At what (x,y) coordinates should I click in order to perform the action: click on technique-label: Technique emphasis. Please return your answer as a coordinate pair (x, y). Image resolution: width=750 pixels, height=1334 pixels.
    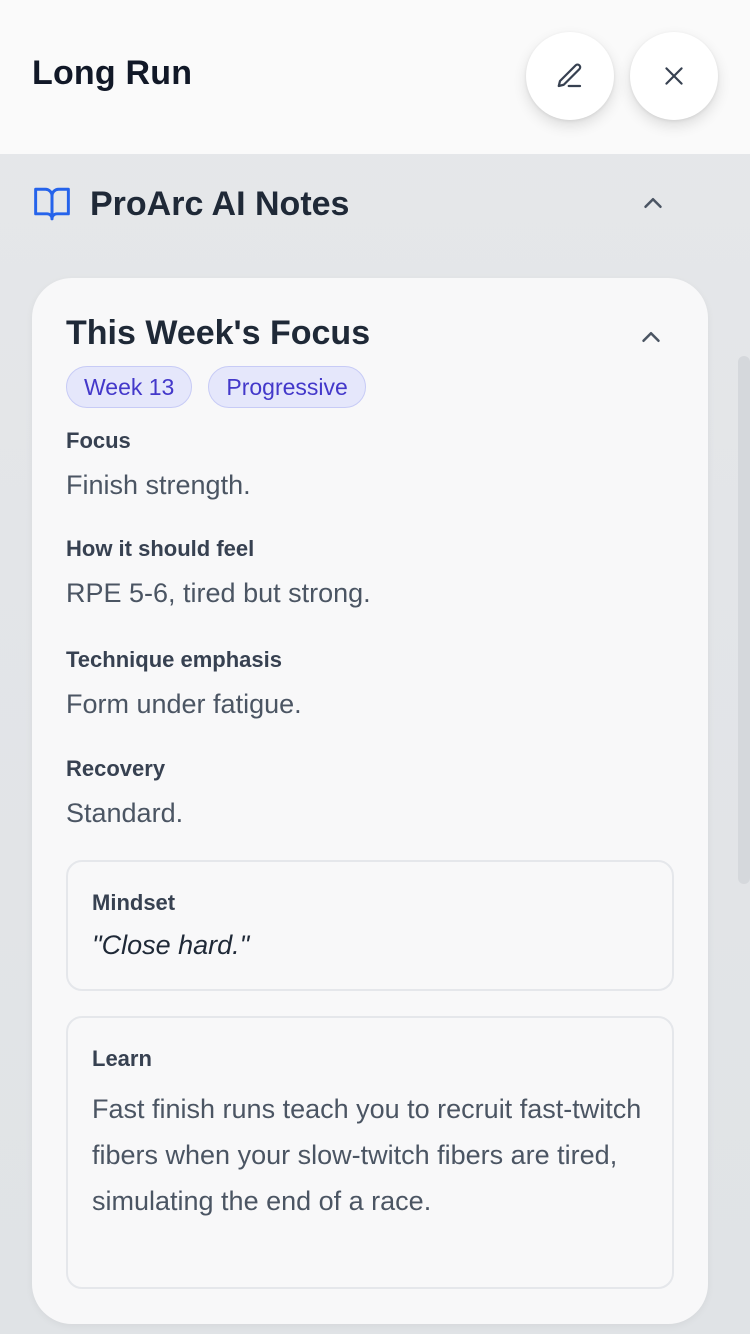
    Looking at the image, I should click on (174, 659).